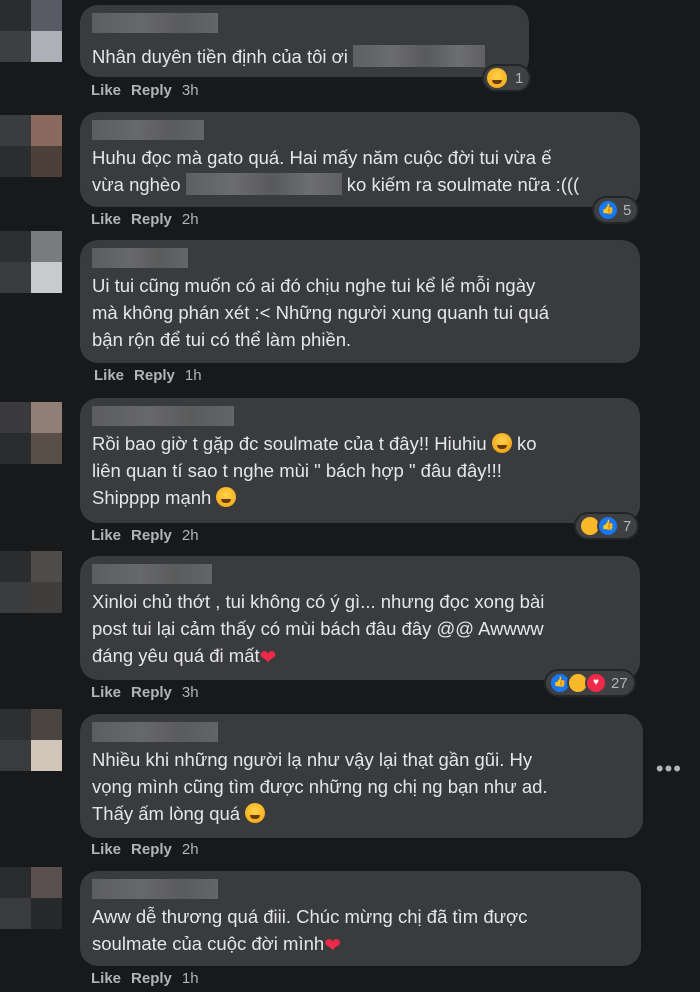  I want to click on heart-eyes-emoji, so click(226, 497).